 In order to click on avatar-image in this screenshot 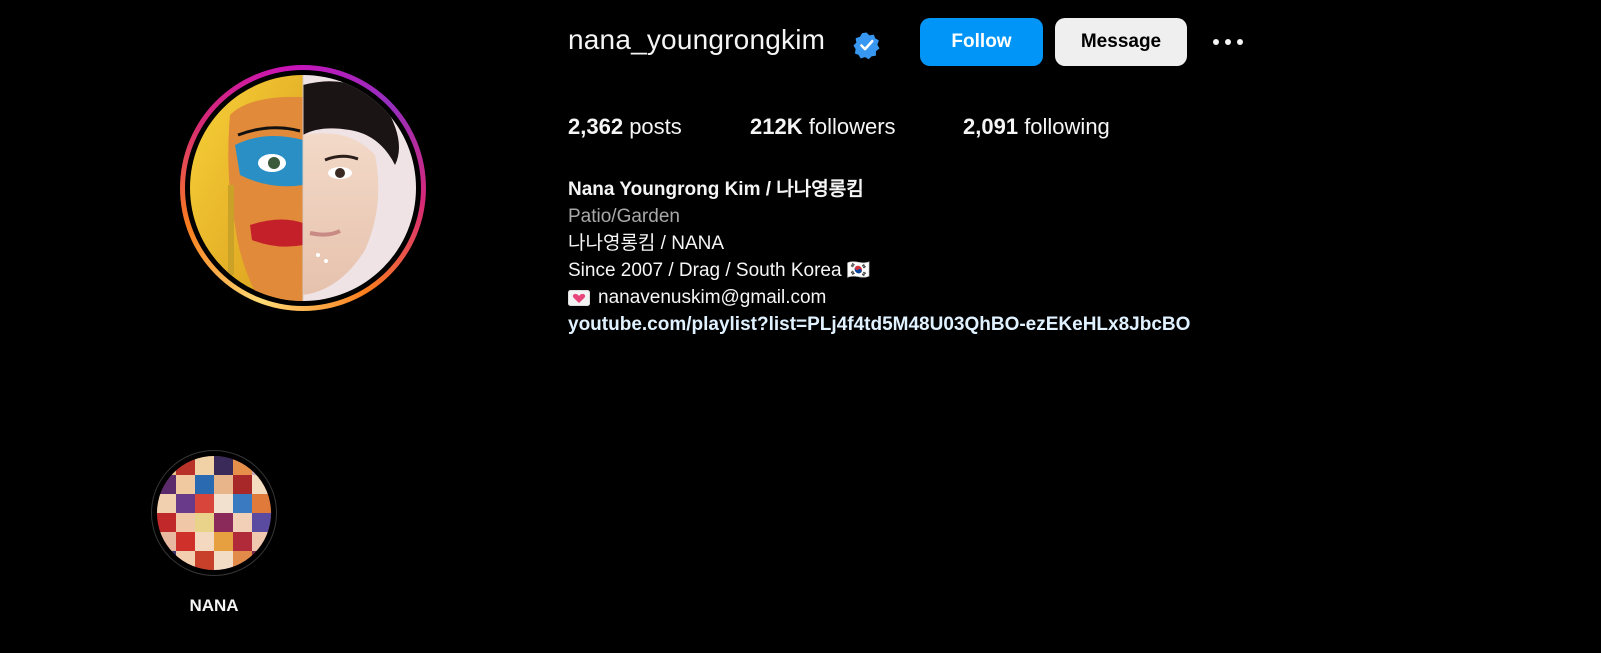, I will do `click(303, 188)`.